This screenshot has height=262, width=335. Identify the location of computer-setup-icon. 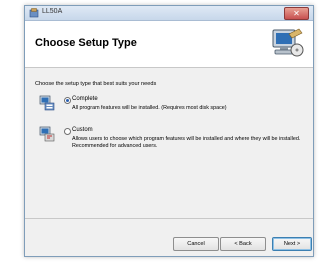
(288, 42).